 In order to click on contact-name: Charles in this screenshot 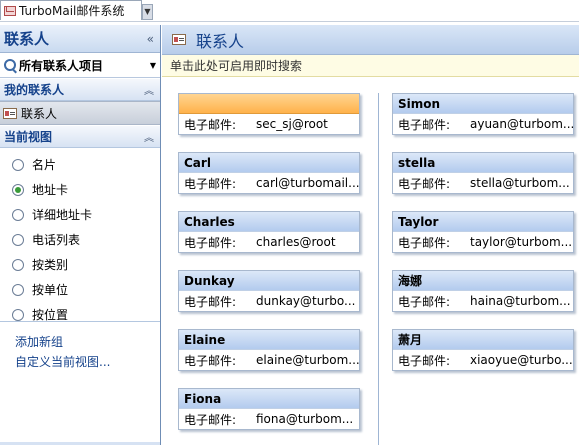, I will do `click(269, 222)`.